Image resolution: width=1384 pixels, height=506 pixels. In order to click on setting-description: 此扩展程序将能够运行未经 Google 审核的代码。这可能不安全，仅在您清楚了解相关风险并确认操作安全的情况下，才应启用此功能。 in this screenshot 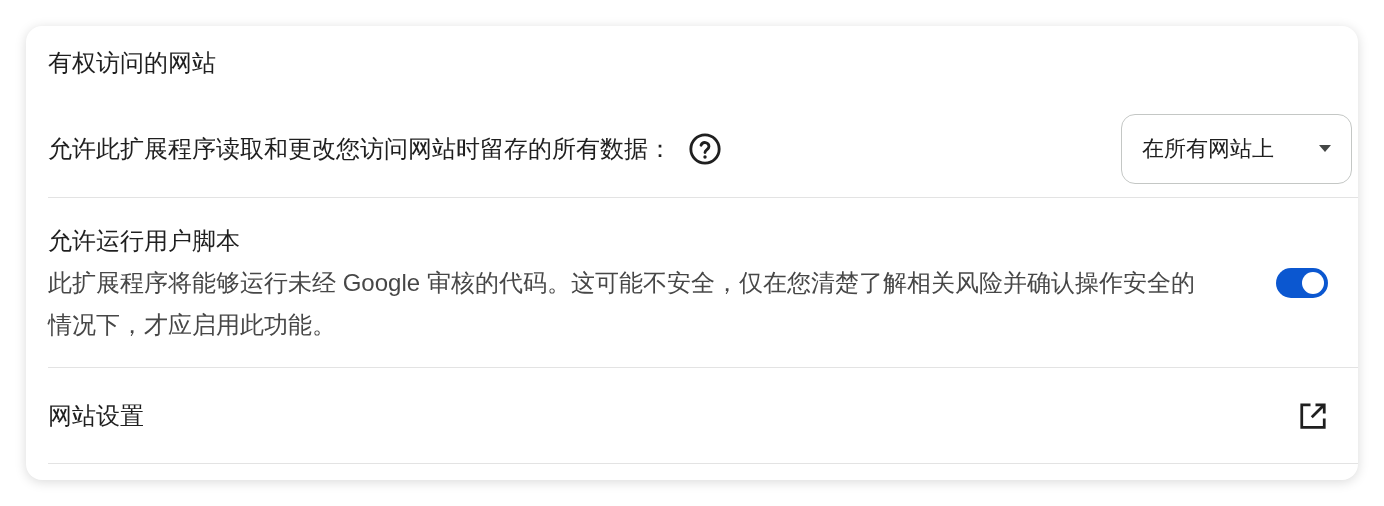, I will do `click(622, 303)`.